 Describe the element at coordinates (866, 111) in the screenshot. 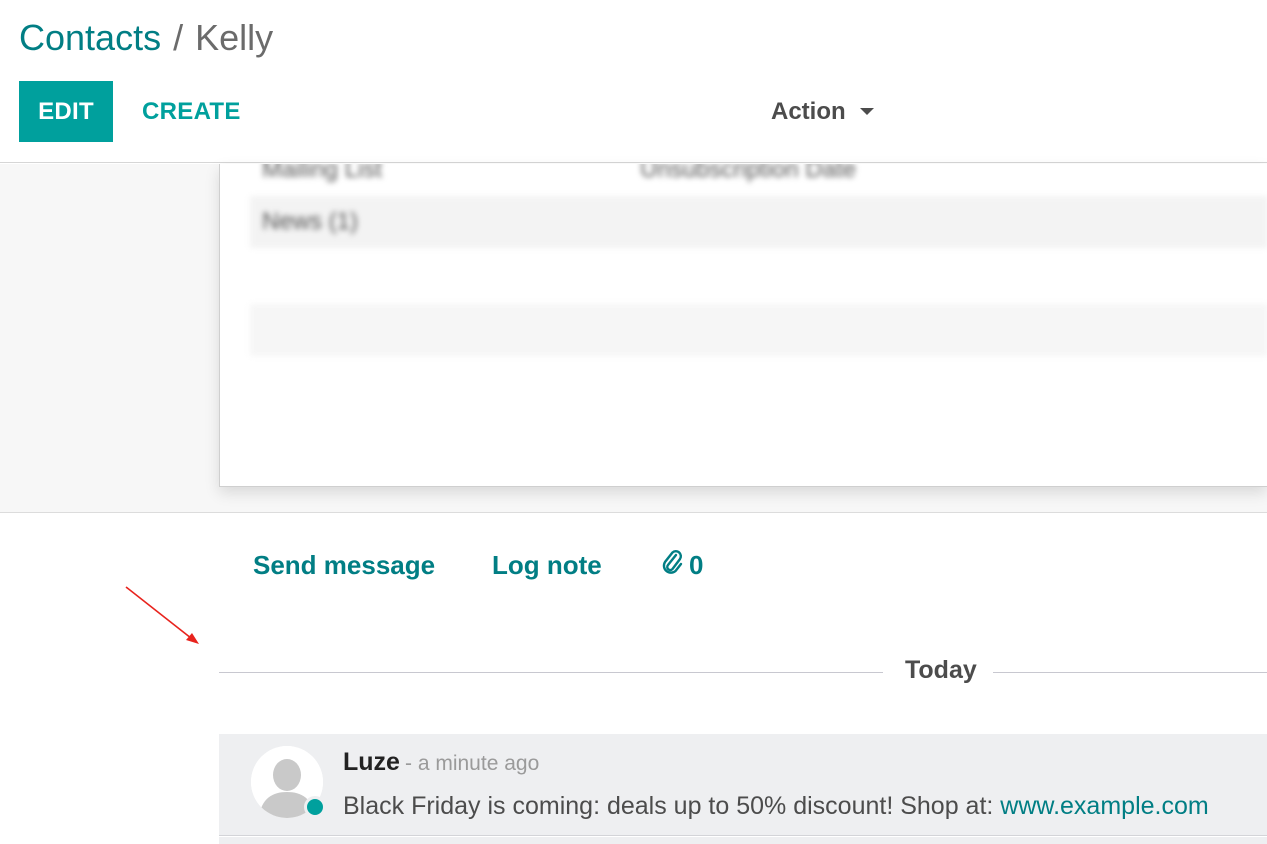

I see `caret-down-icon` at that location.